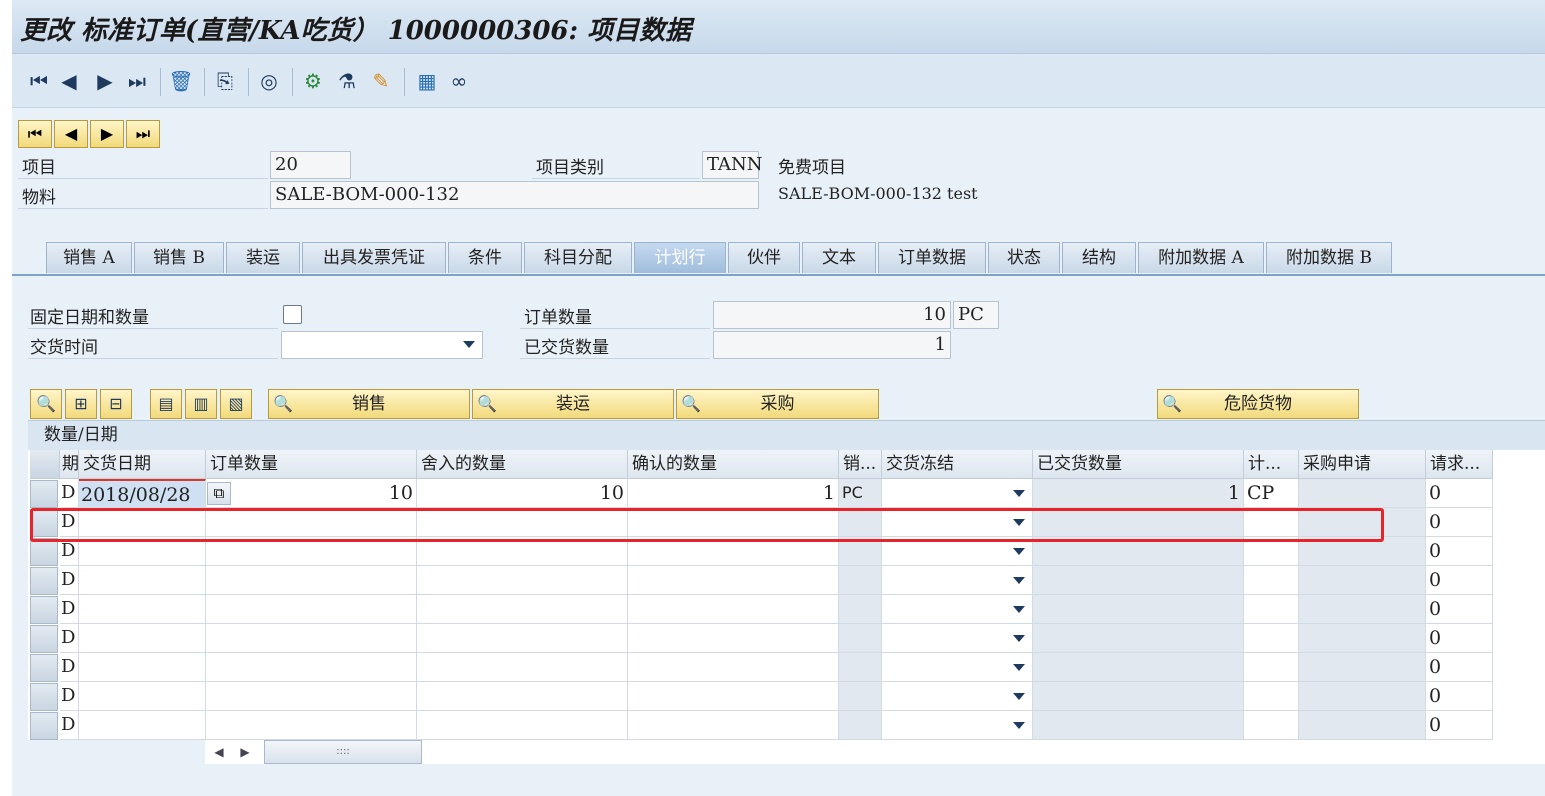 This screenshot has width=1545, height=796. What do you see at coordinates (179, 257) in the screenshot?
I see `tab-sales-b: 销售 B` at bounding box center [179, 257].